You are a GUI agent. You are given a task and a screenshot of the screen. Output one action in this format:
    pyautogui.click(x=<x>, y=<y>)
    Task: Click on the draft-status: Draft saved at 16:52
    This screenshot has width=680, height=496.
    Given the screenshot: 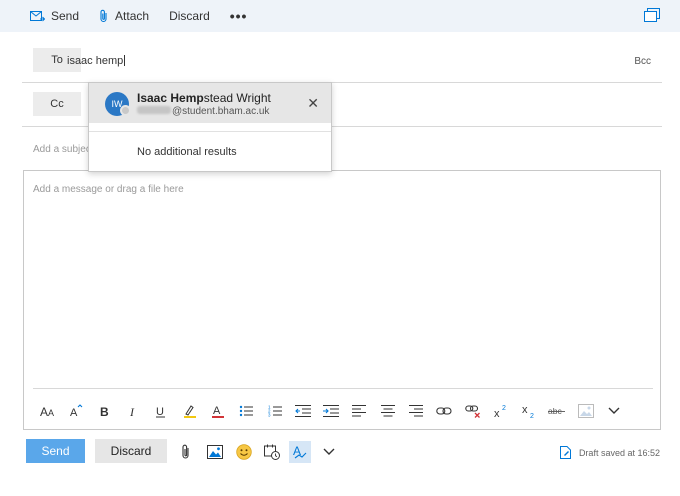 What is the action you would take?
    pyautogui.click(x=609, y=452)
    